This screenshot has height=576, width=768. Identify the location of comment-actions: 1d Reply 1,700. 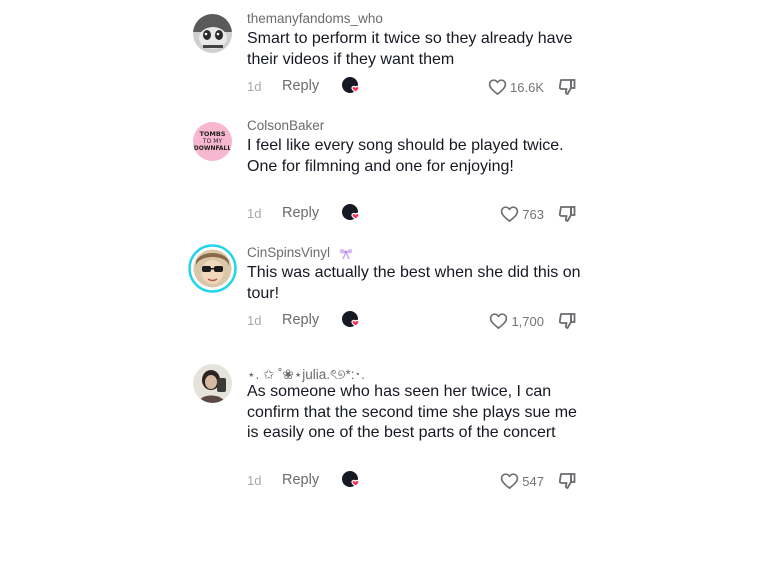
(412, 321).